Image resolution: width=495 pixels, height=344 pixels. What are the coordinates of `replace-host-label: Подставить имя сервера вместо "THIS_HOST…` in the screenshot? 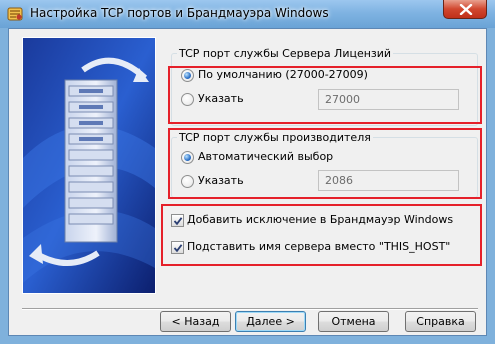 It's located at (318, 246).